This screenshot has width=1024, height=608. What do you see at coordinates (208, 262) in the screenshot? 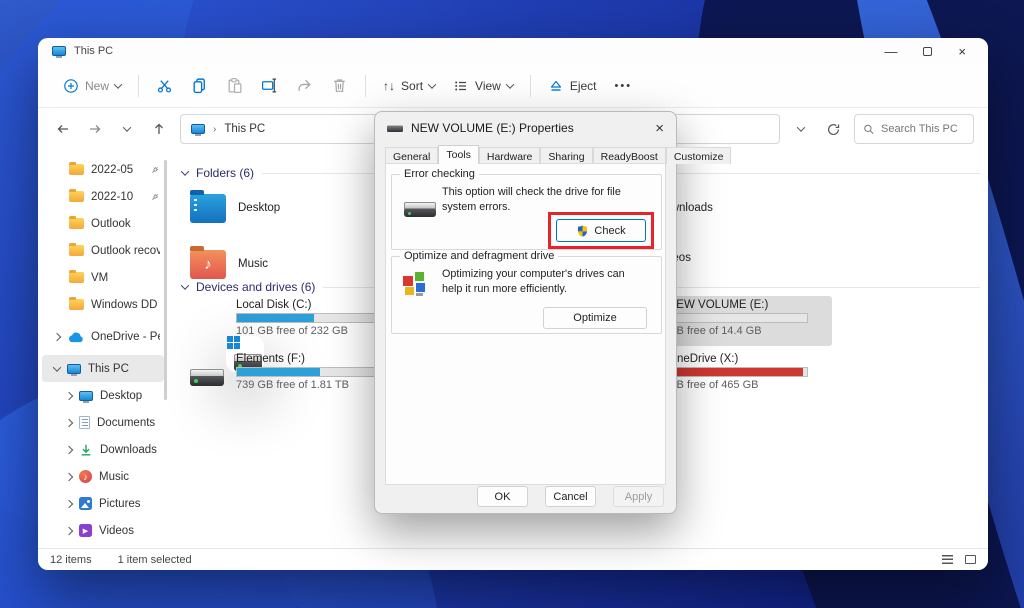
I see `music-folder-icon: ♪` at bounding box center [208, 262].